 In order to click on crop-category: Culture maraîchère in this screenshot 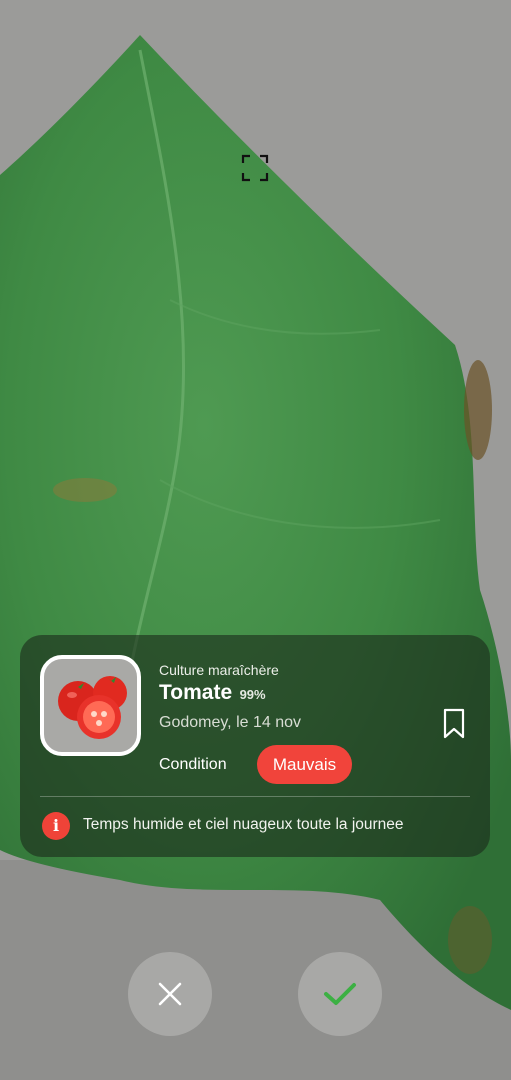, I will do `click(219, 670)`.